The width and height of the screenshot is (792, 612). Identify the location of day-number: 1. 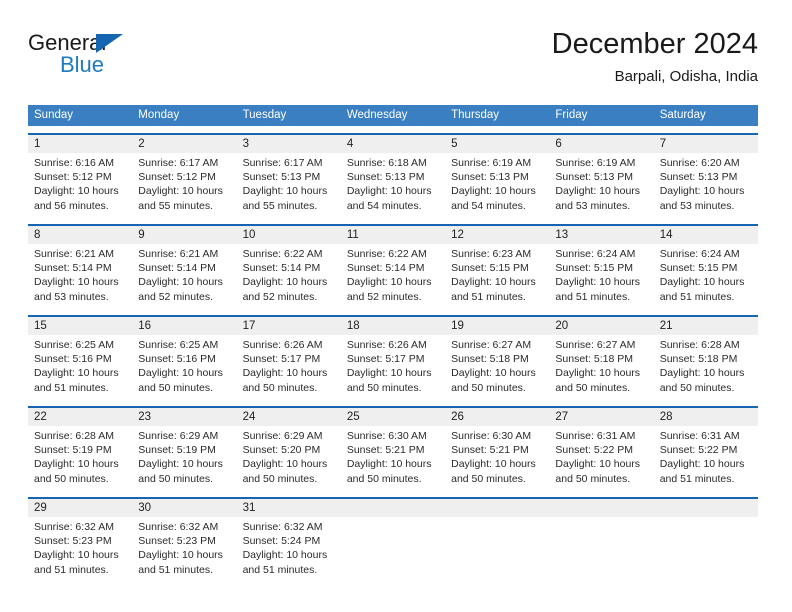
(80, 144).